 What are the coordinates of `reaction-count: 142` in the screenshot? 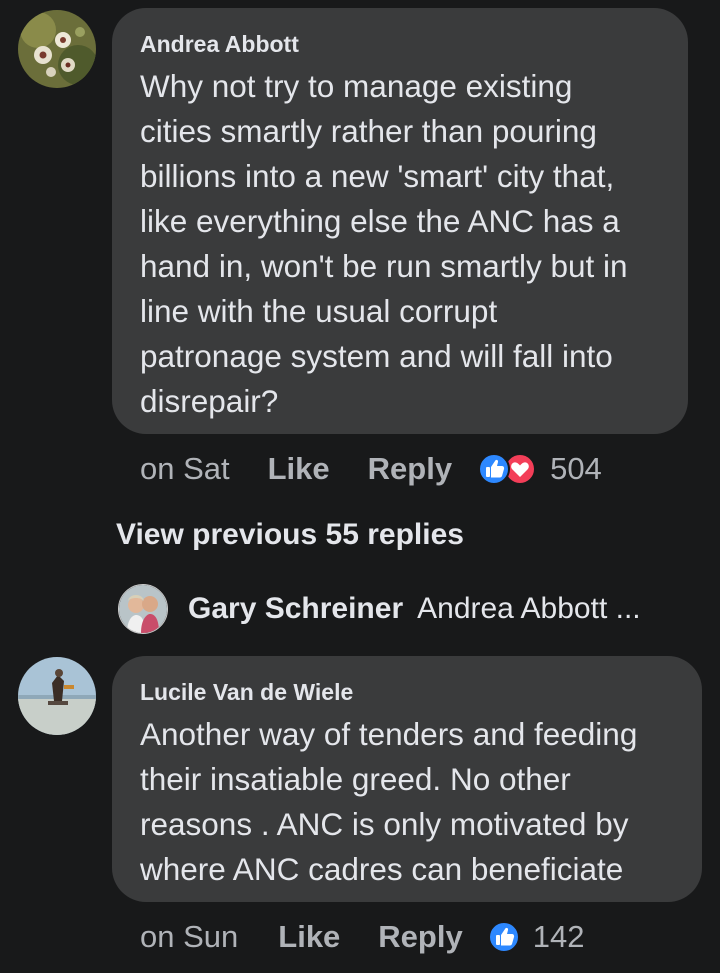 It's located at (558, 936).